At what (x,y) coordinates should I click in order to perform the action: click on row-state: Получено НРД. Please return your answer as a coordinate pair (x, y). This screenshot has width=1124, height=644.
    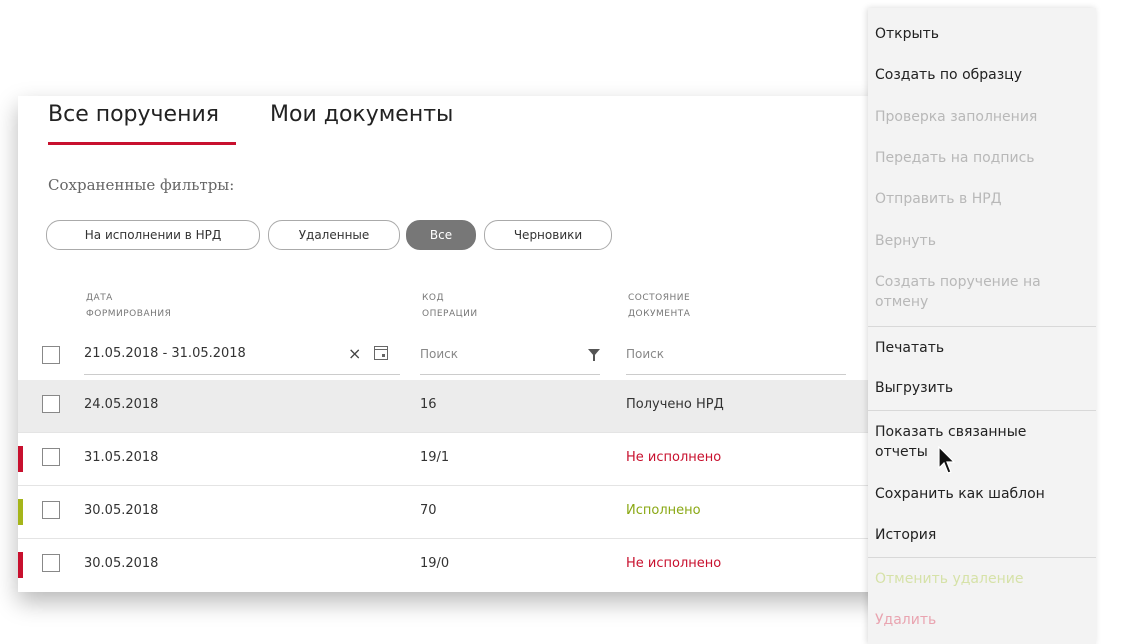
    Looking at the image, I should click on (675, 404).